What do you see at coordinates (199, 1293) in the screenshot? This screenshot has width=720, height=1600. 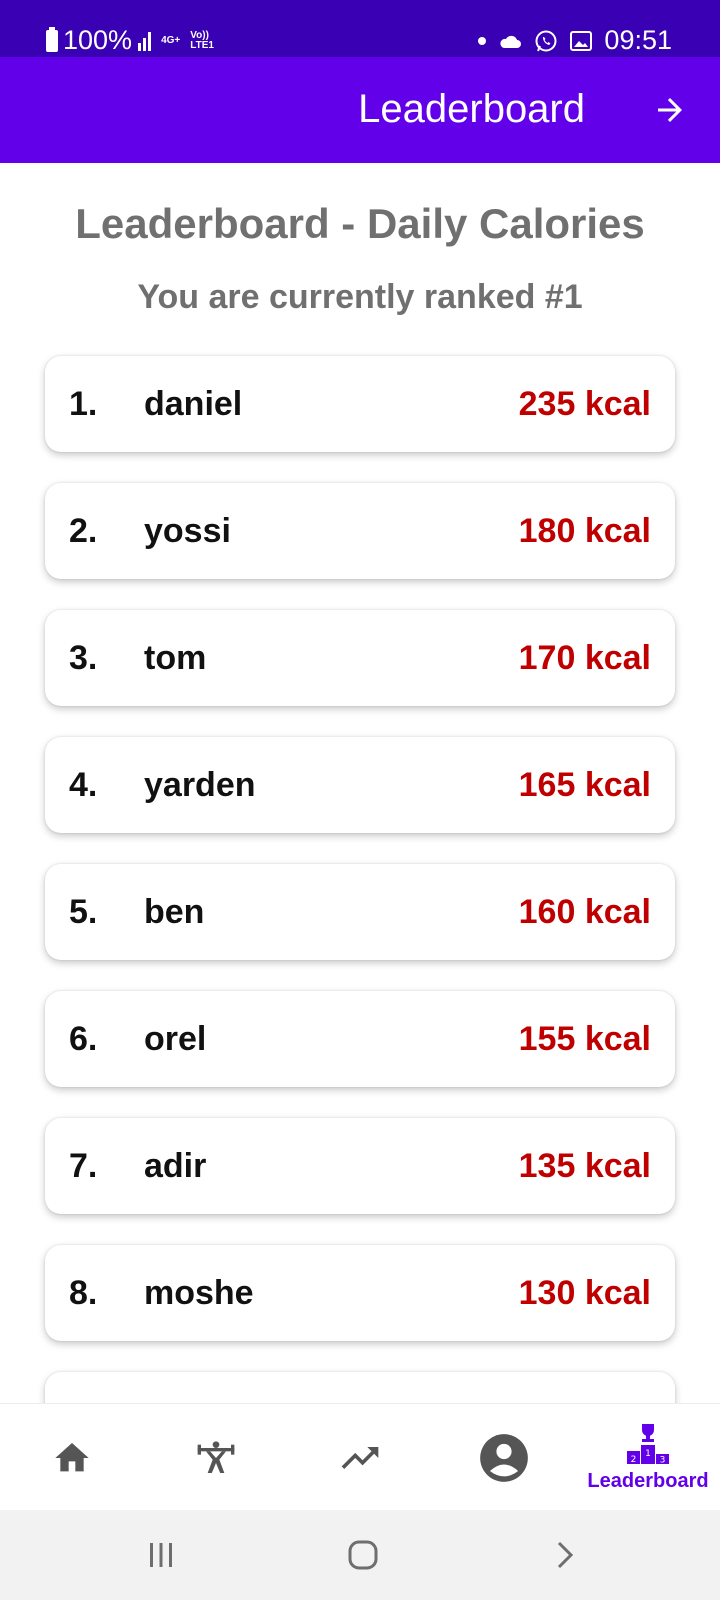 I see `row-username: moshe` at bounding box center [199, 1293].